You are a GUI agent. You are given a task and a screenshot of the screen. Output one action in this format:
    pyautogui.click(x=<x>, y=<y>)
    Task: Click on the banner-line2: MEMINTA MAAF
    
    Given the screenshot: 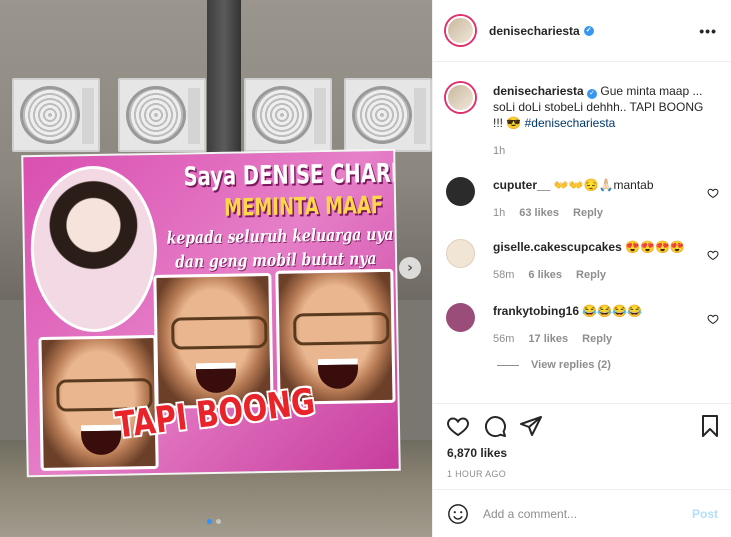 What is the action you would take?
    pyautogui.click(x=303, y=206)
    